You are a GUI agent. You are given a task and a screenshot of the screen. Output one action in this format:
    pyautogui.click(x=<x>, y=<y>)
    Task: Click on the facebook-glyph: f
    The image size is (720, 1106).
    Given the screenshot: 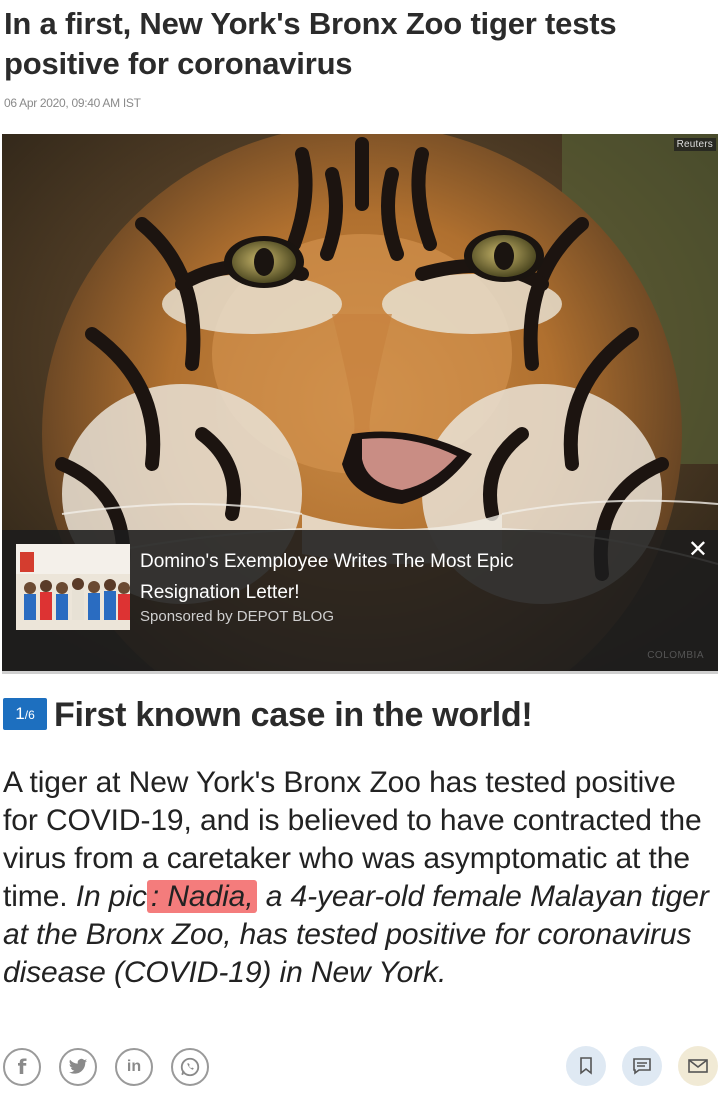 What is the action you would take?
    pyautogui.click(x=22, y=1067)
    